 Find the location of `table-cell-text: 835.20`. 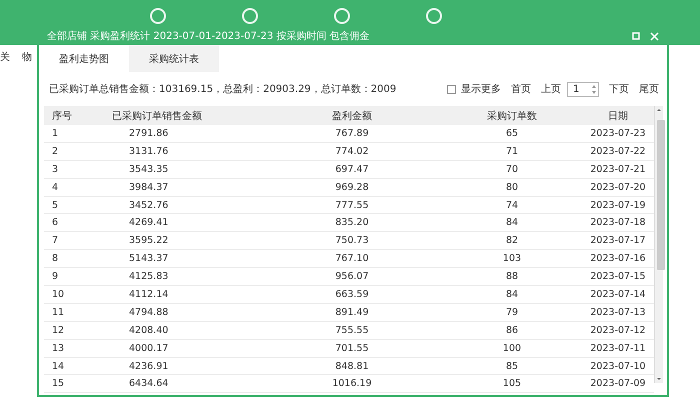

table-cell-text: 835.20 is located at coordinates (352, 222).